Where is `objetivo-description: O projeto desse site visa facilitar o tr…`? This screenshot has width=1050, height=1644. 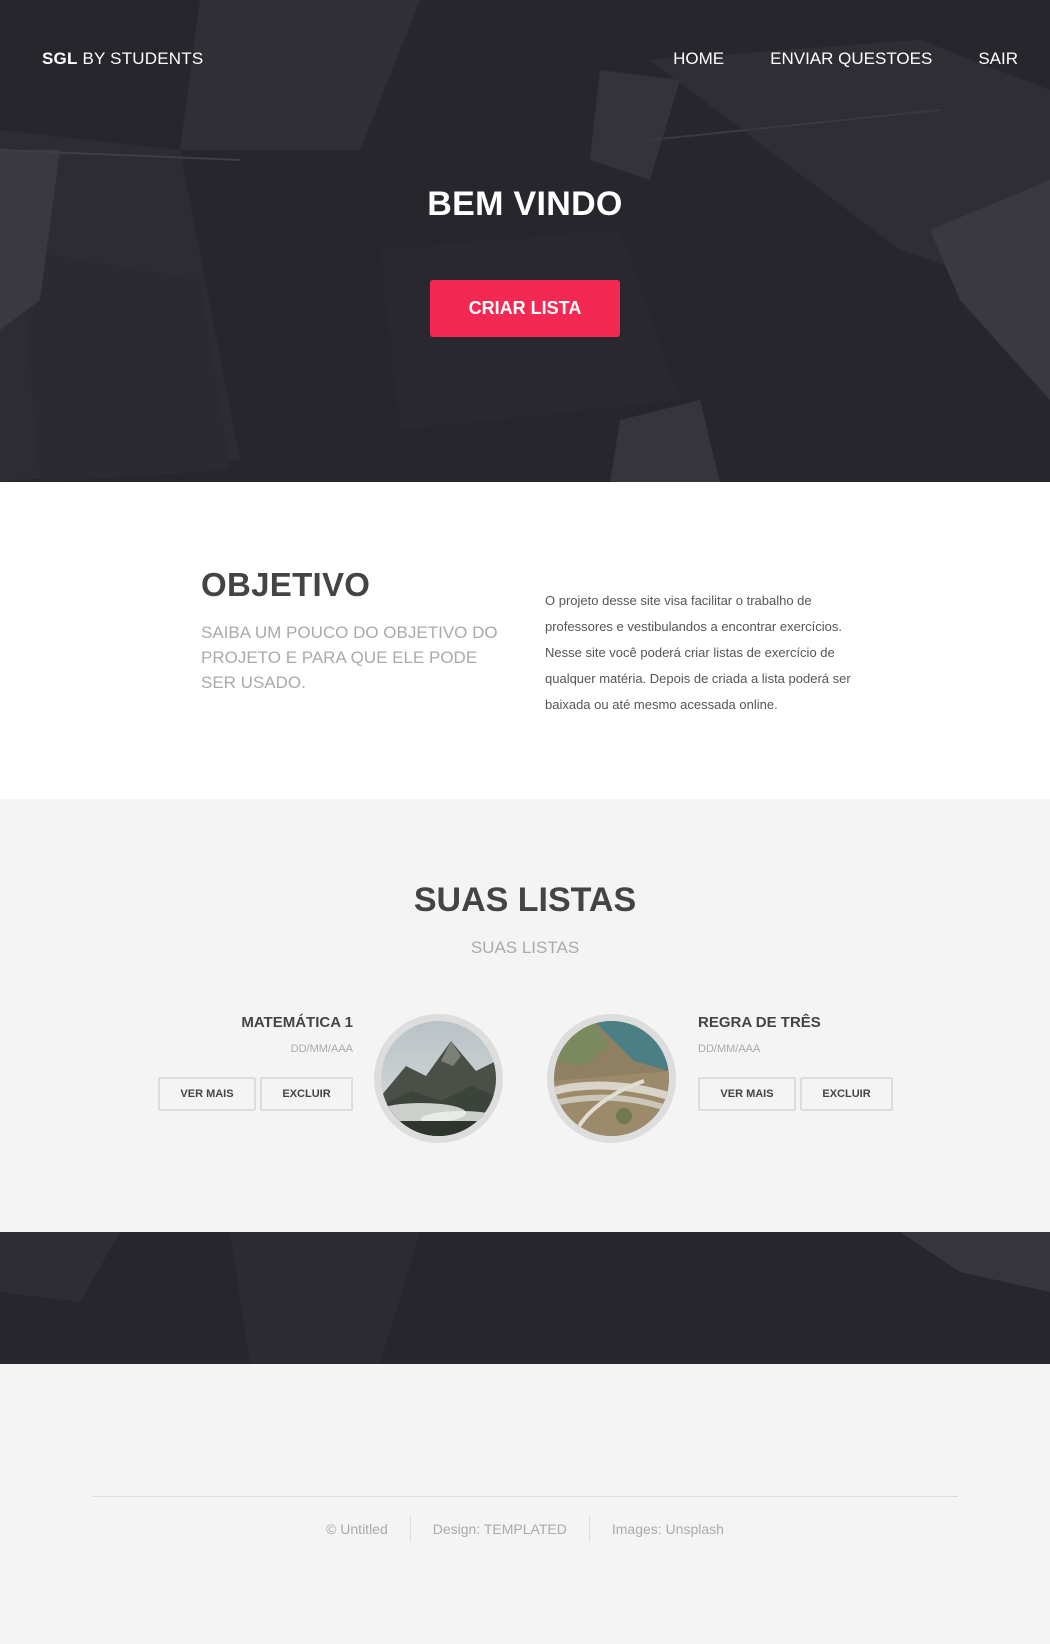
objetivo-description: O projeto desse site visa facilitar o tr… is located at coordinates (698, 652).